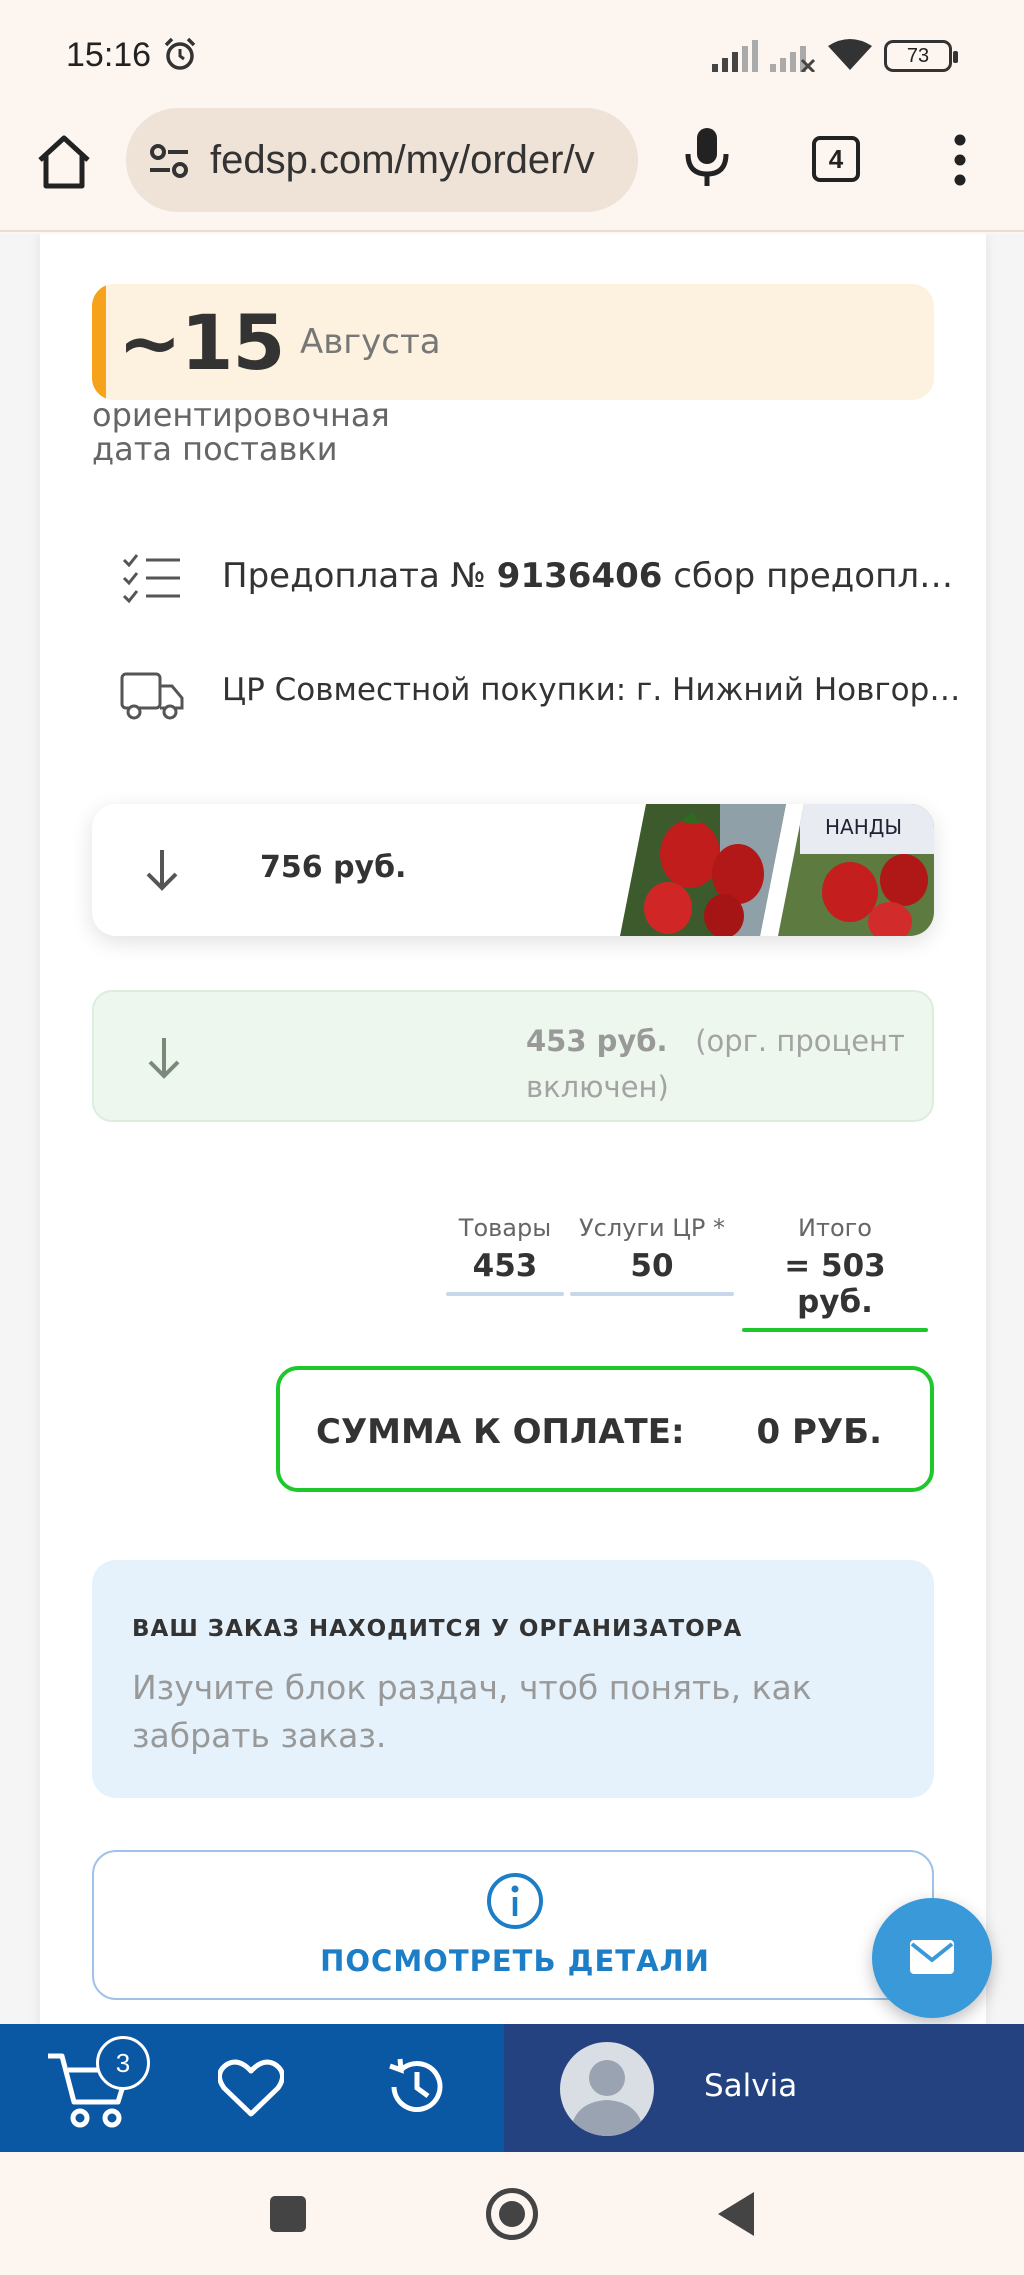 This screenshot has width=1024, height=2275. What do you see at coordinates (288, 2214) in the screenshot?
I see `recents-button` at bounding box center [288, 2214].